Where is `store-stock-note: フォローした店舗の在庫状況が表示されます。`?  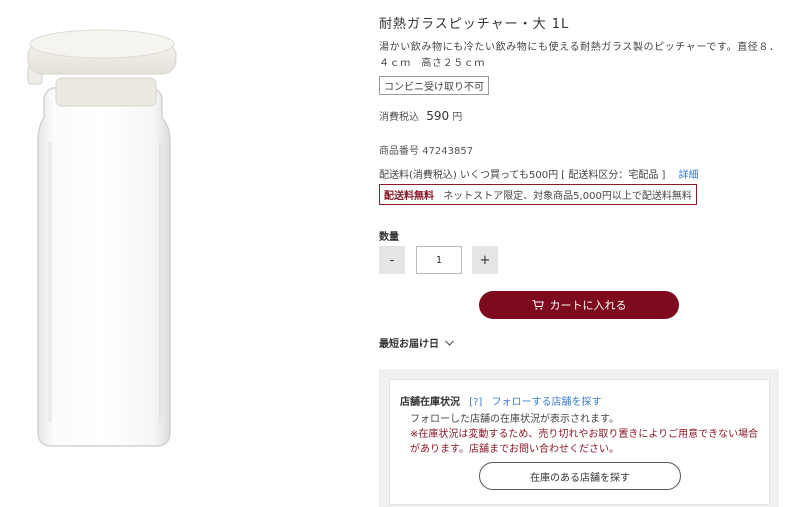
store-stock-note: フォローした店舗の在庫状況が表示されます。 is located at coordinates (514, 419).